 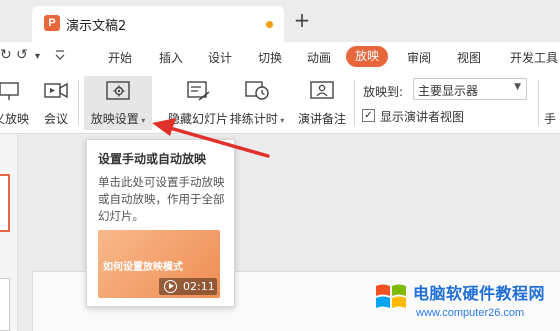 What do you see at coordinates (470, 313) in the screenshot?
I see `watermark-url: www.computer26.com` at bounding box center [470, 313].